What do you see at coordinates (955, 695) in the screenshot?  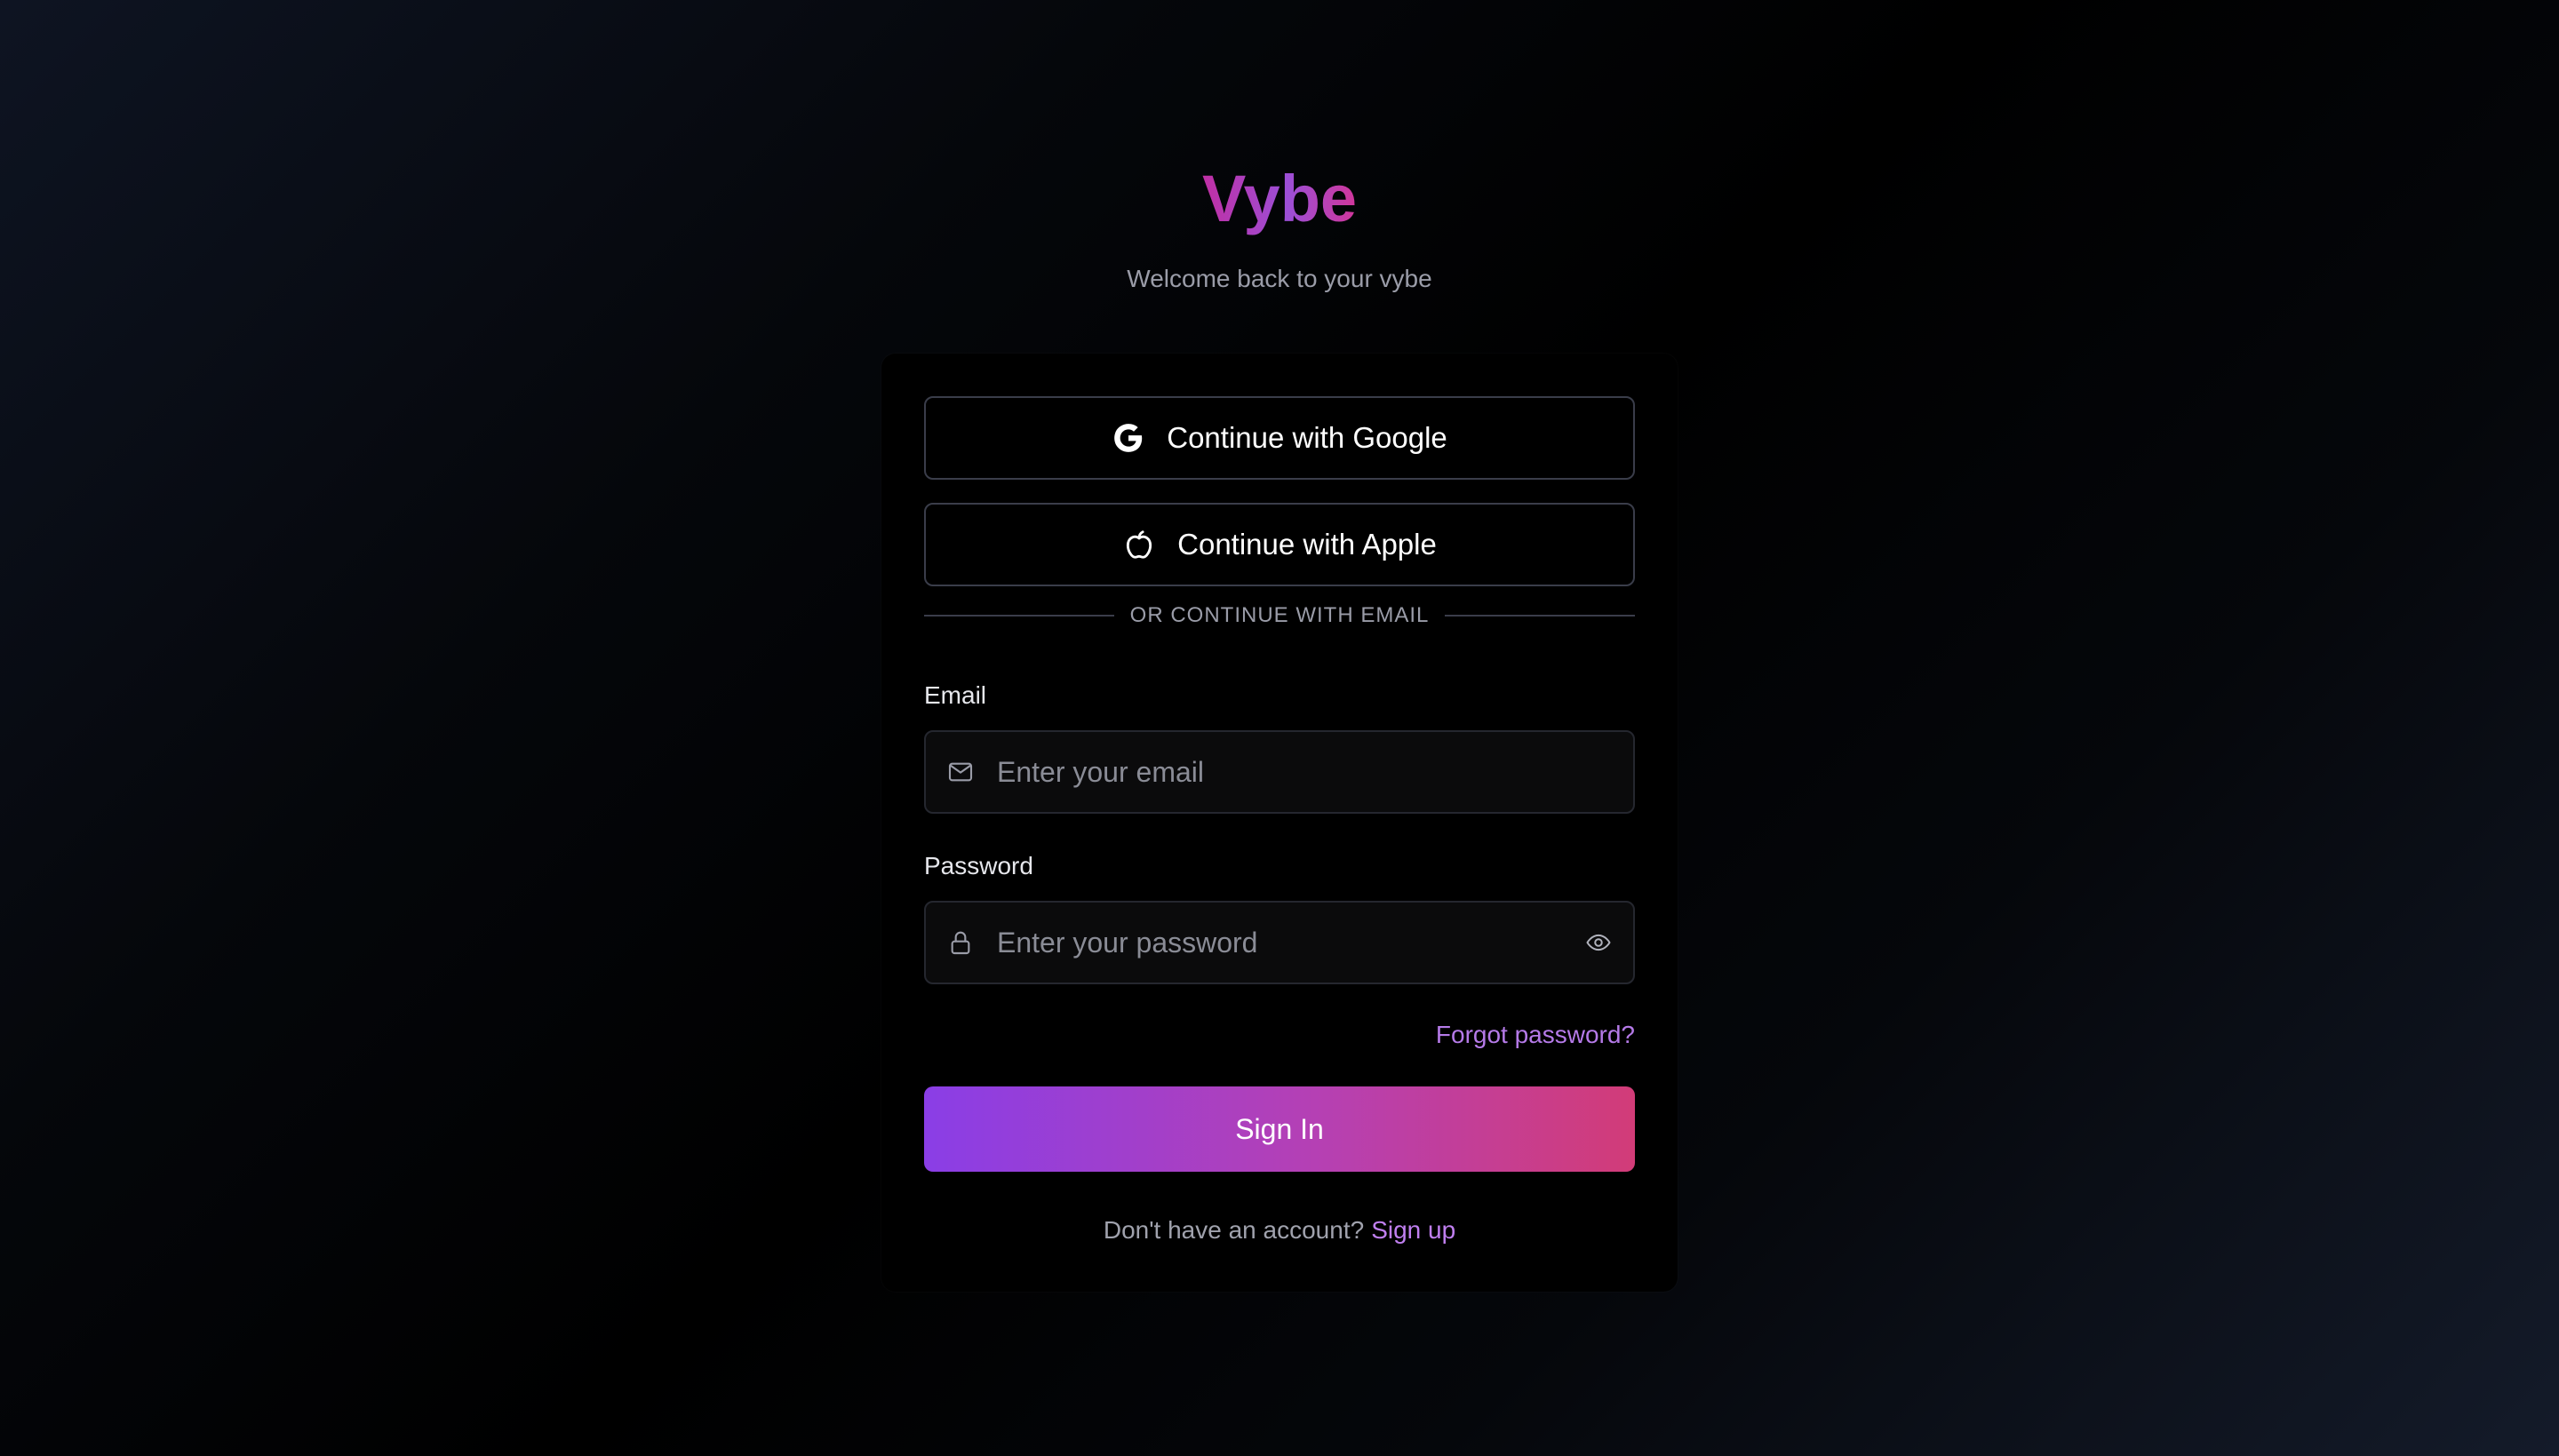 I see `email-label: Email` at bounding box center [955, 695].